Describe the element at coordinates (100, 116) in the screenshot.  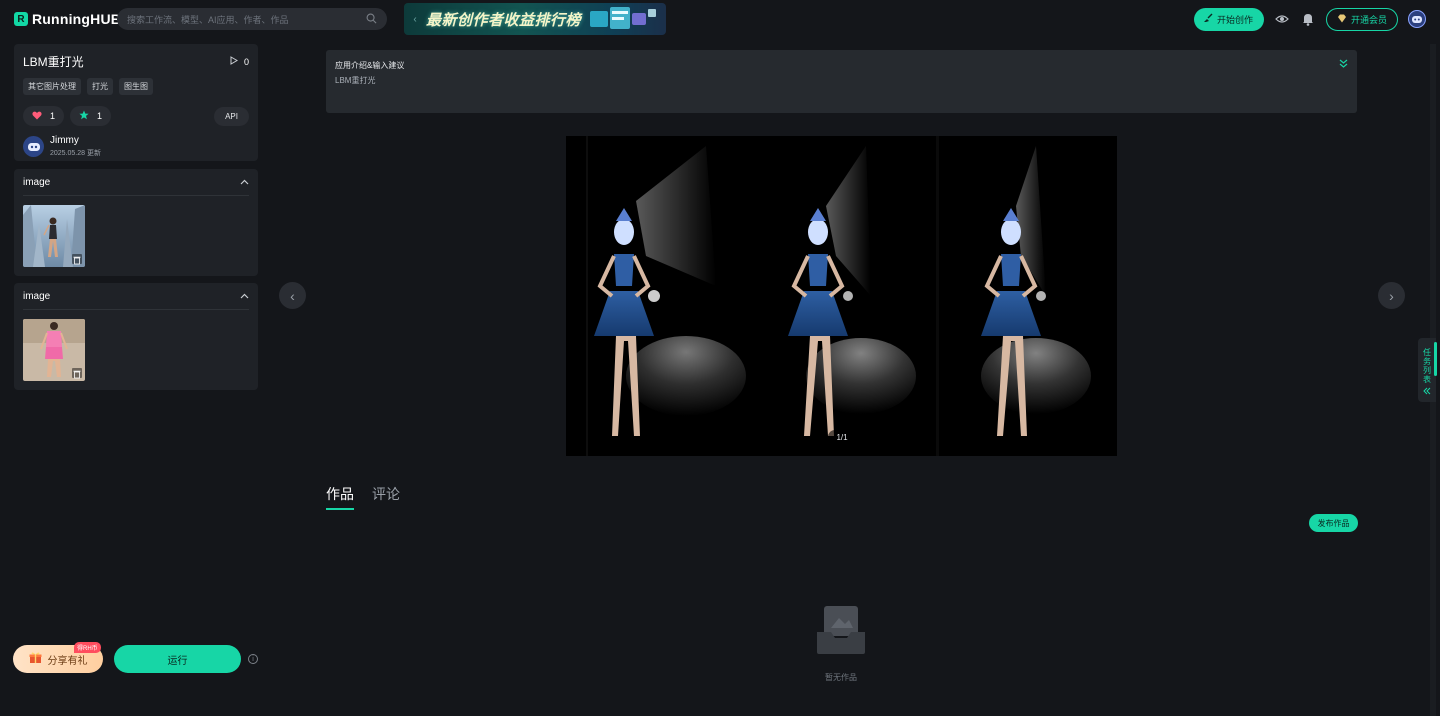
I see `favorite-count: 1` at that location.